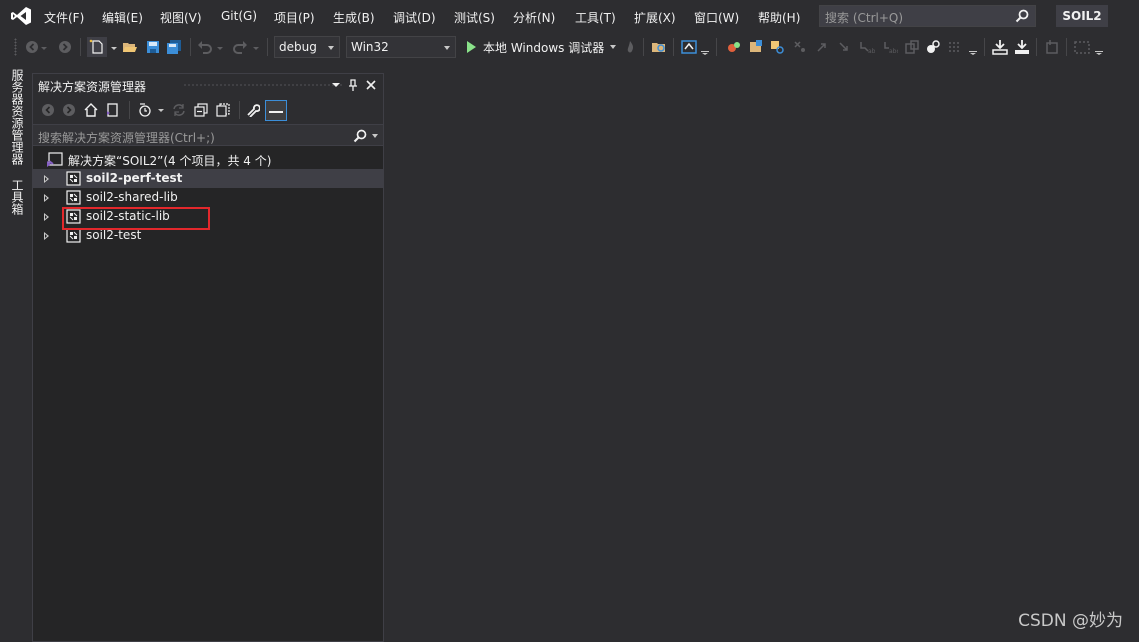 Image resolution: width=1139 pixels, height=642 pixels. What do you see at coordinates (64, 17) in the screenshot?
I see `menu-file: 文件(F)` at bounding box center [64, 17].